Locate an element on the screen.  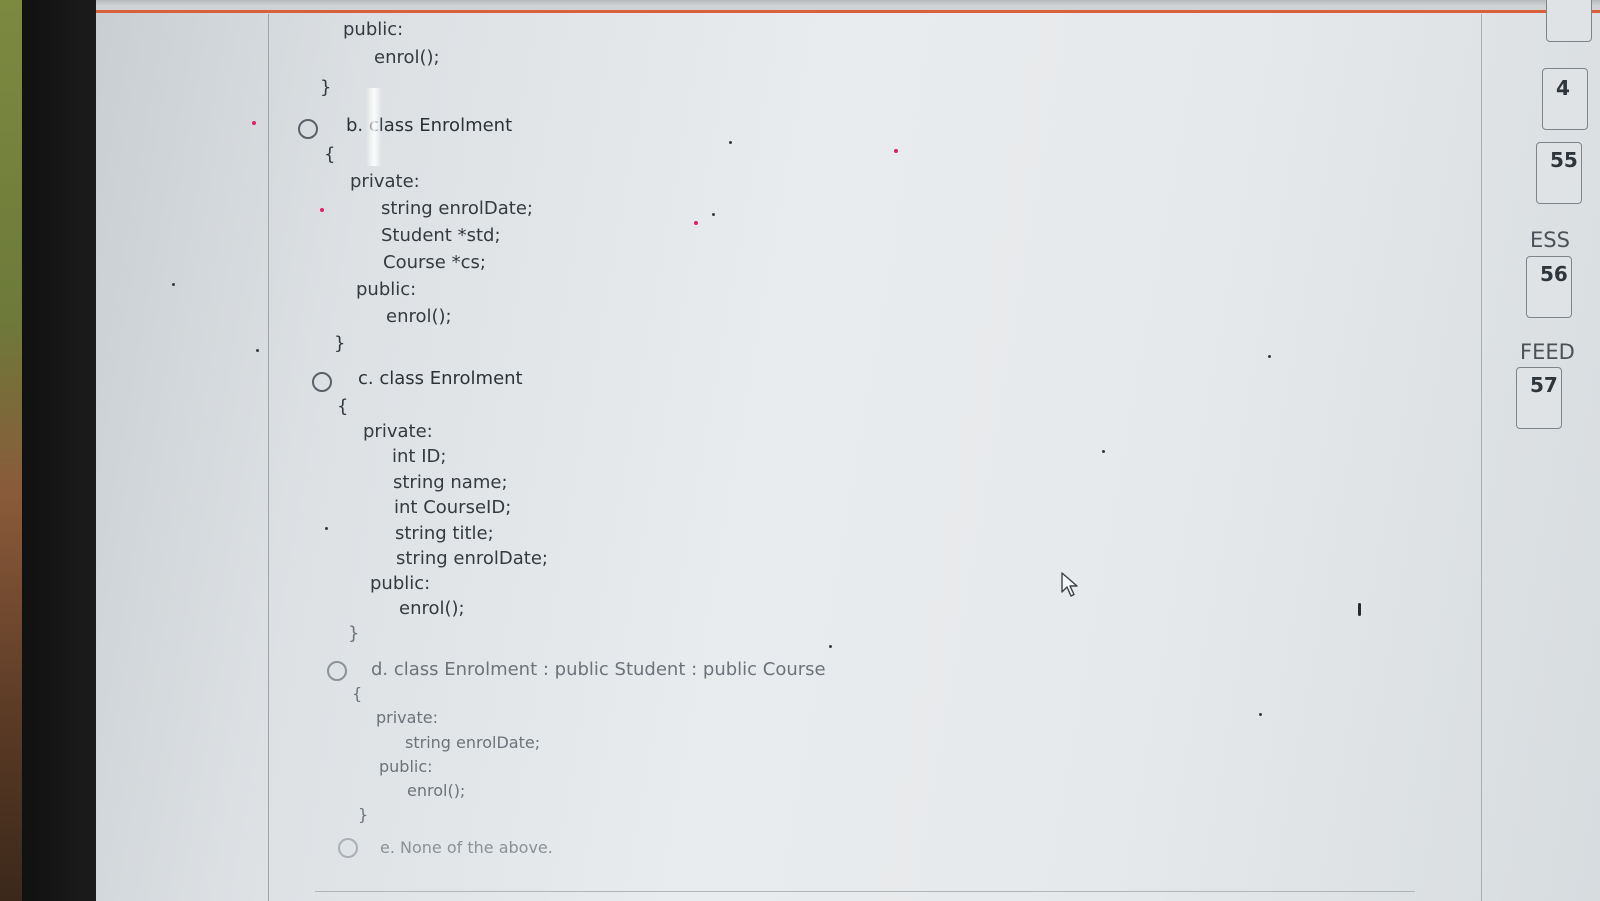
nav-section-label: FEED is located at coordinates (1547, 352).